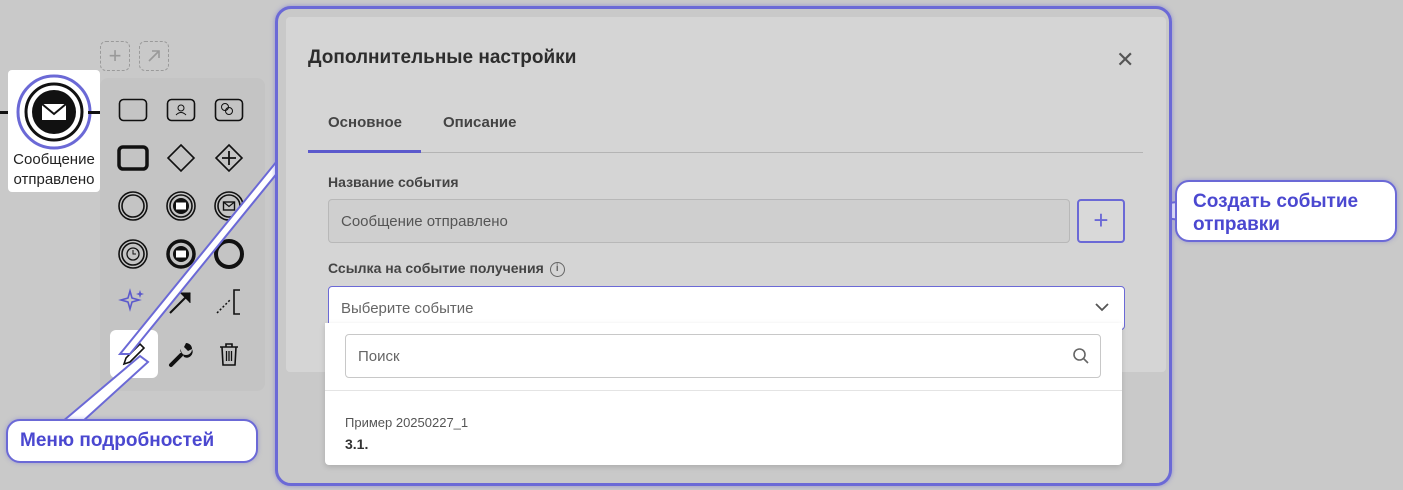  Describe the element at coordinates (1102, 307) in the screenshot. I see `chevron-down-icon` at that location.